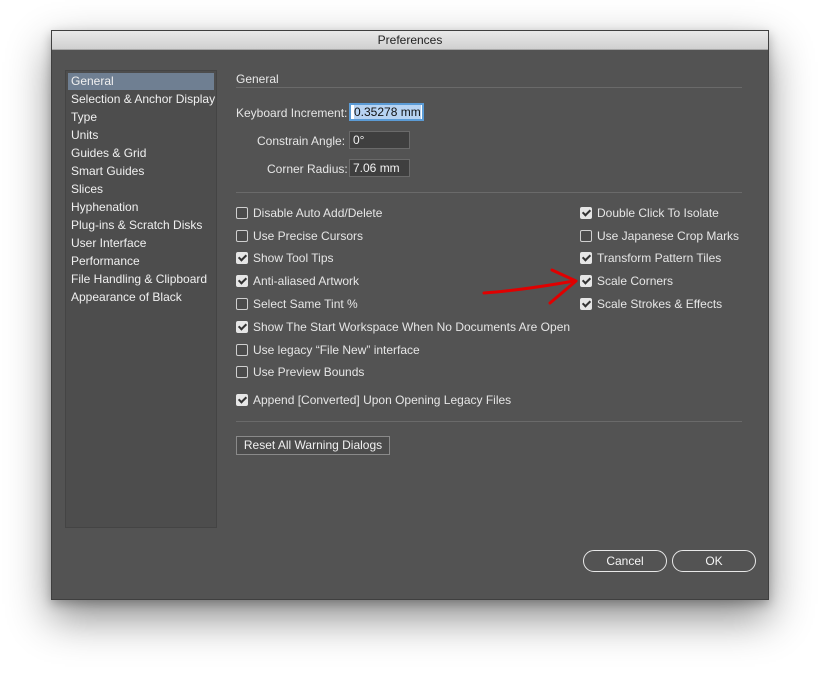  Describe the element at coordinates (293, 258) in the screenshot. I see `option-label: Show Tool Tips` at that location.